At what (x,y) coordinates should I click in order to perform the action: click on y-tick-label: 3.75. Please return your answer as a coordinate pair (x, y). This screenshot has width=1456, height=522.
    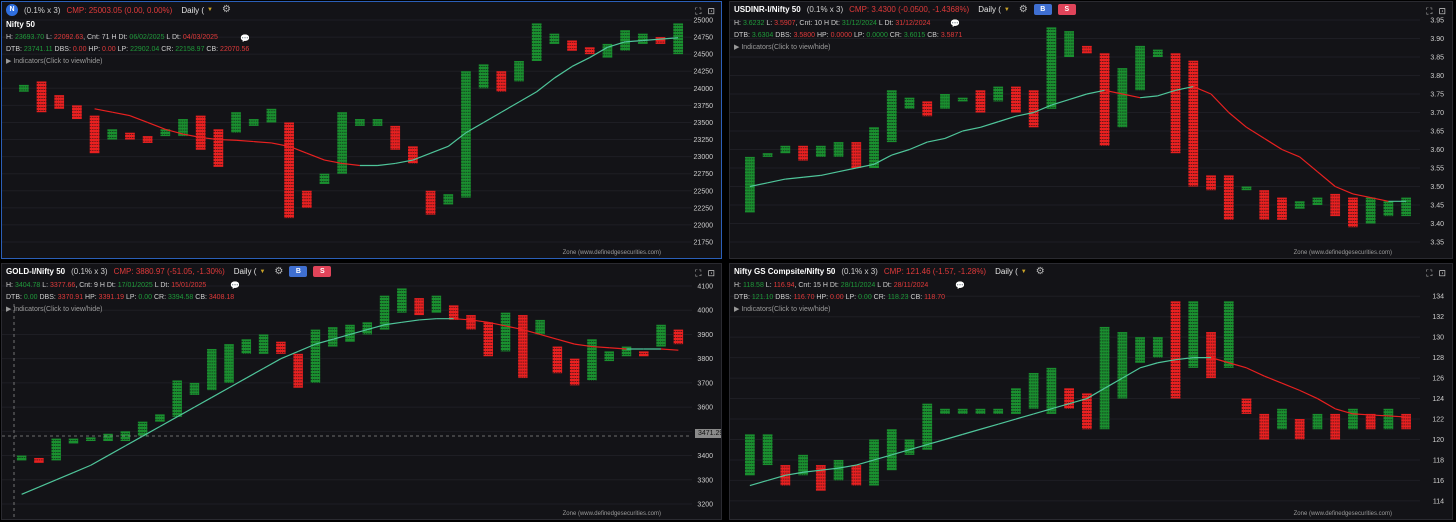
    Looking at the image, I should click on (1437, 95).